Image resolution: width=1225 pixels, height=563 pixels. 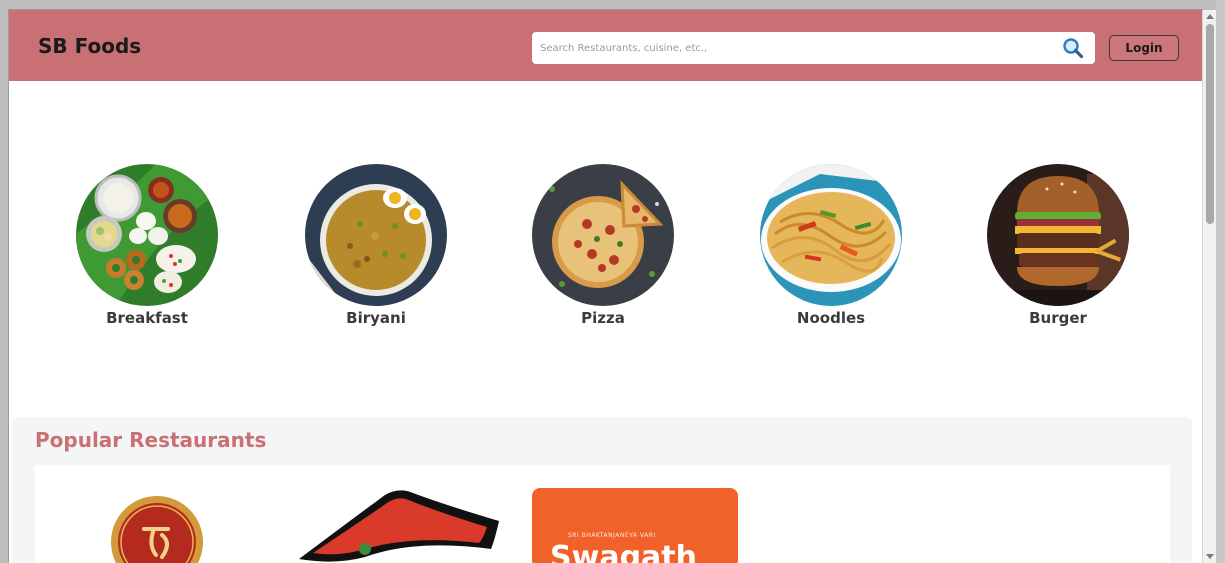 I want to click on category-breakfast: Breakfast, so click(x=147, y=245).